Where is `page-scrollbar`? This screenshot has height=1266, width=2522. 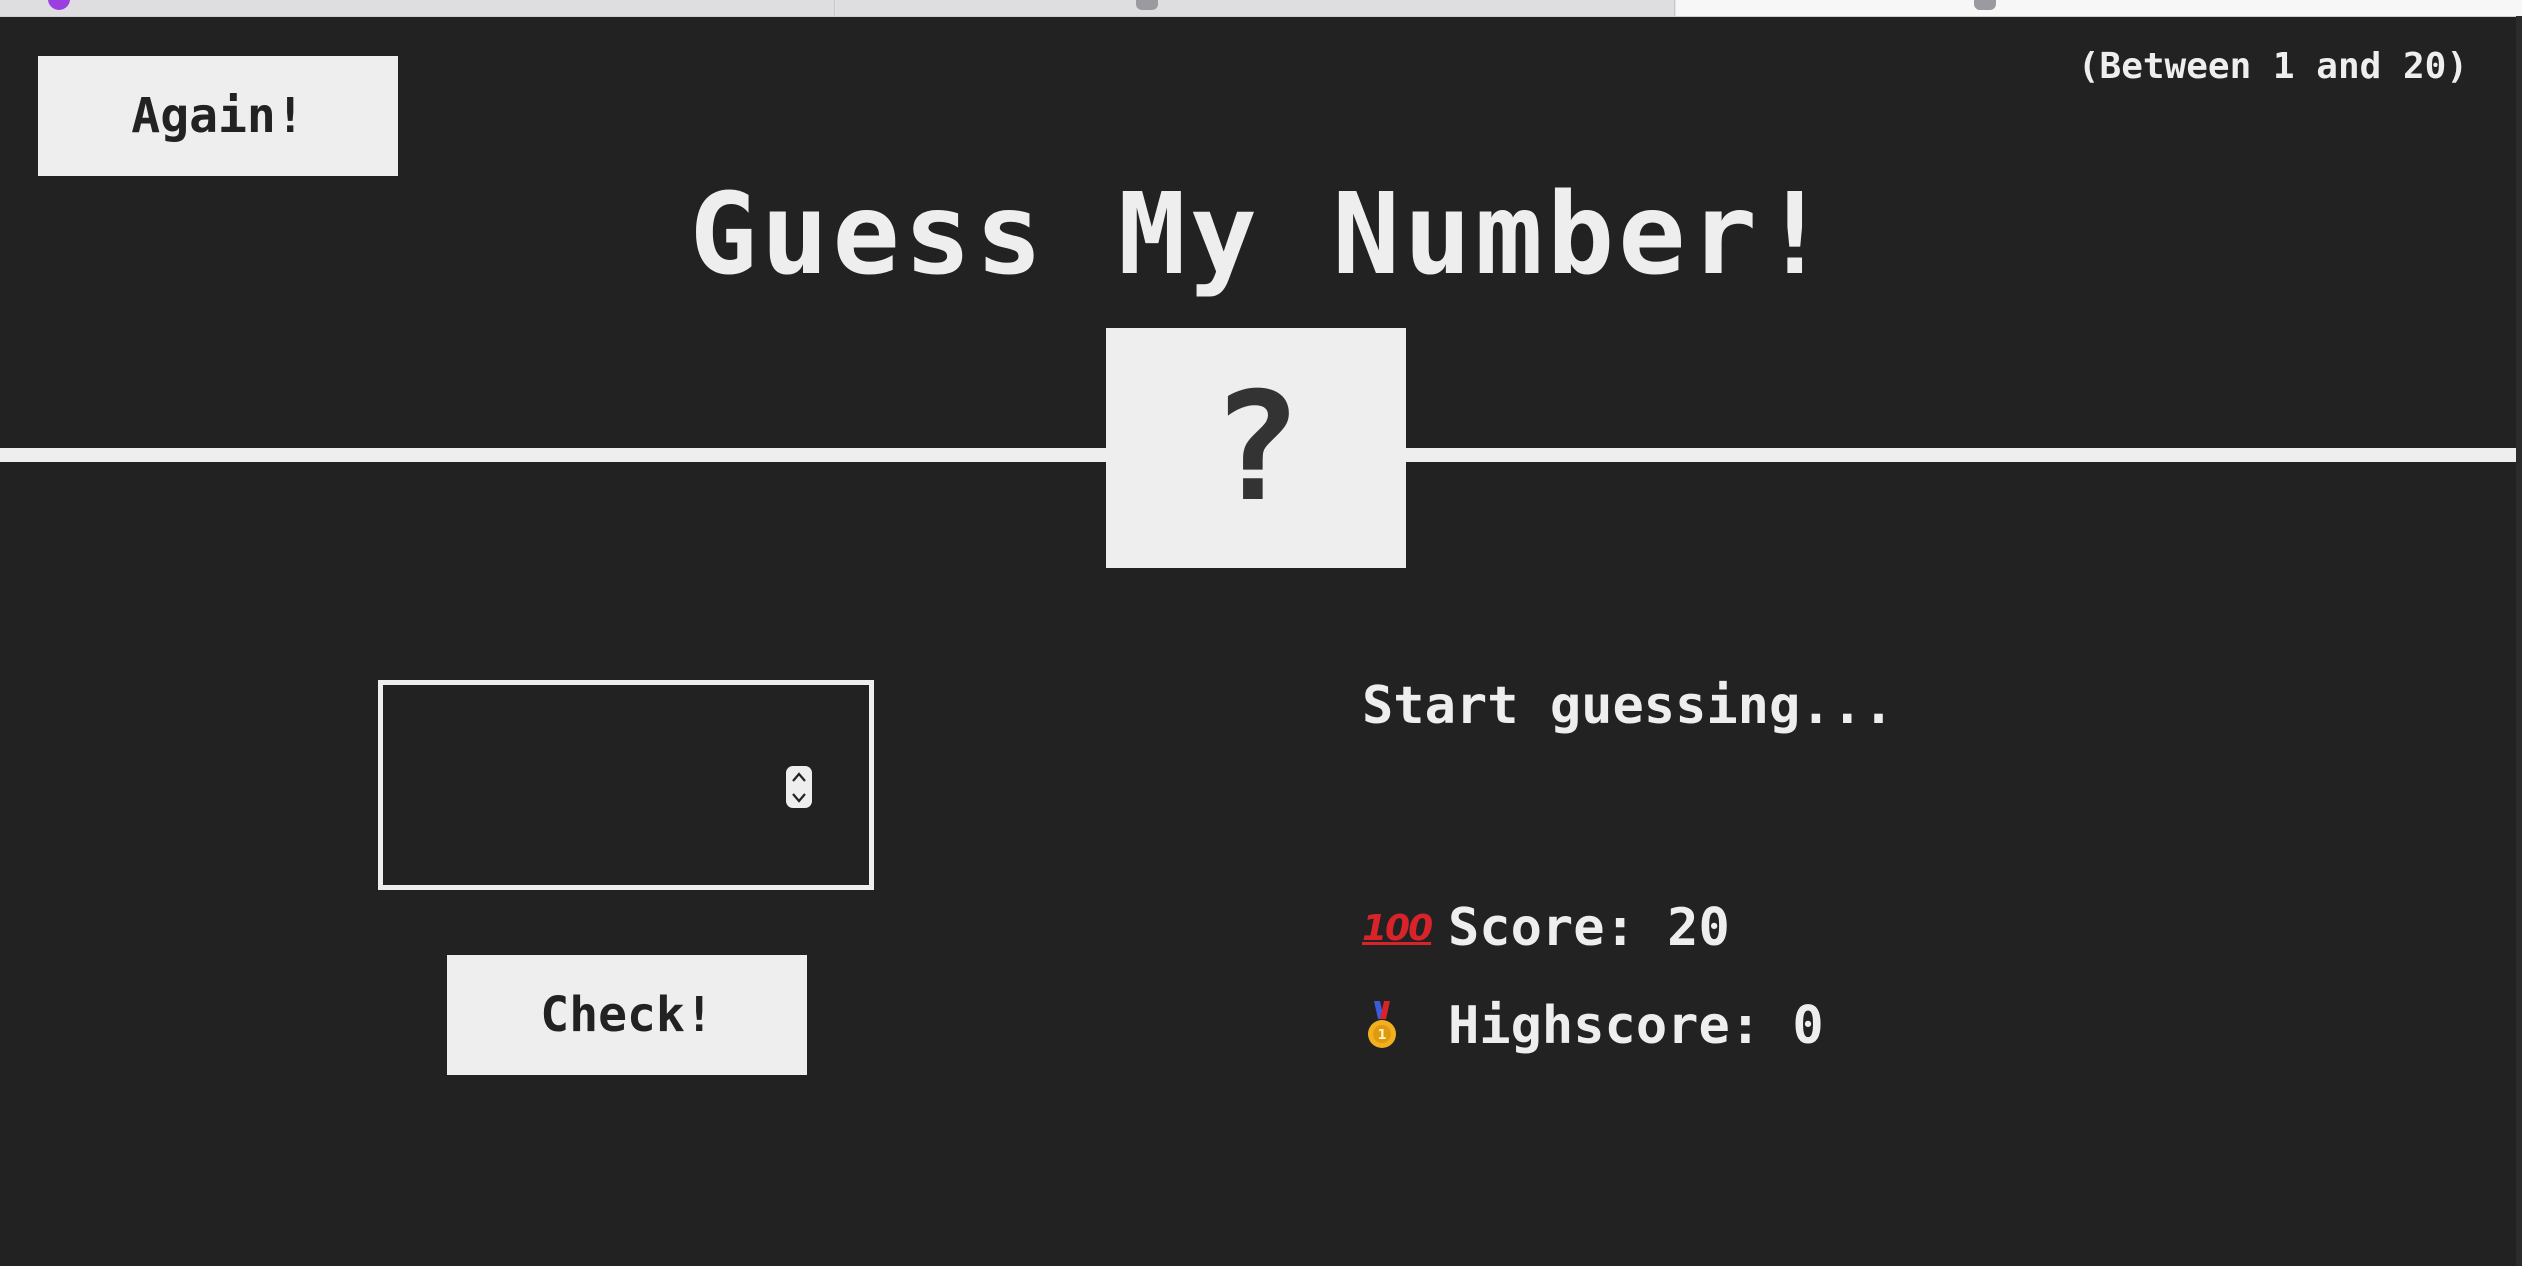 page-scrollbar is located at coordinates (2519, 641).